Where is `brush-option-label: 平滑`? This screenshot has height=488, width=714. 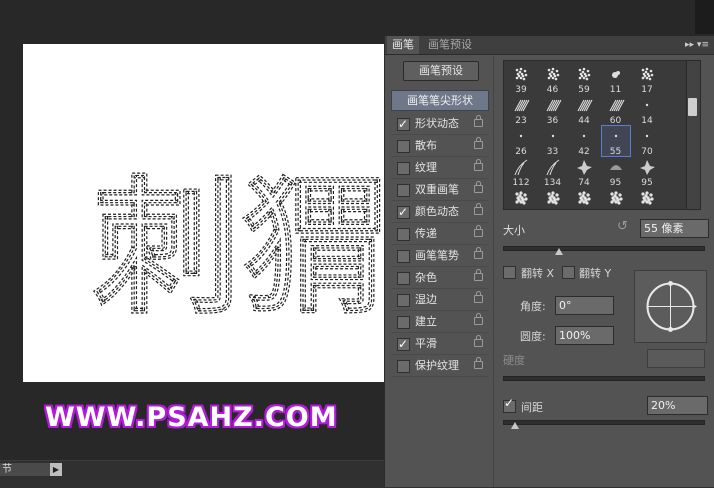 brush-option-label: 平滑 is located at coordinates (426, 343).